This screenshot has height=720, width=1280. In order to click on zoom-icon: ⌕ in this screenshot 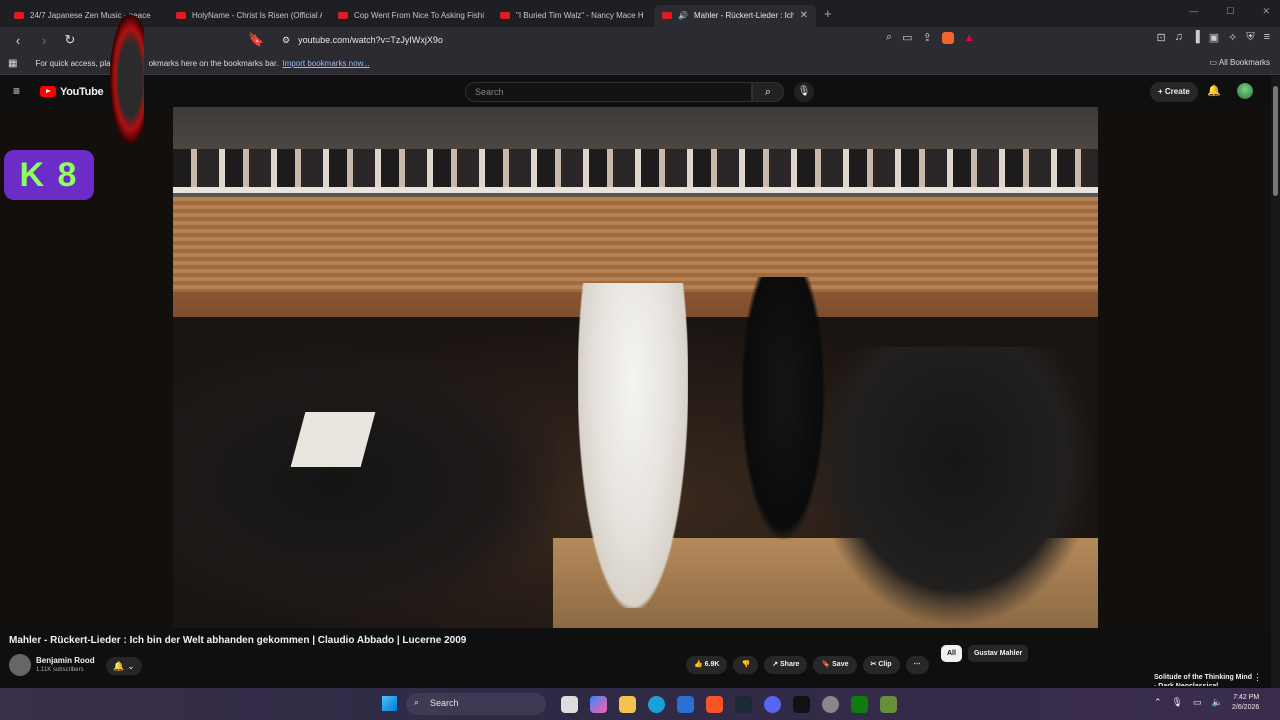, I will do `click(889, 37)`.